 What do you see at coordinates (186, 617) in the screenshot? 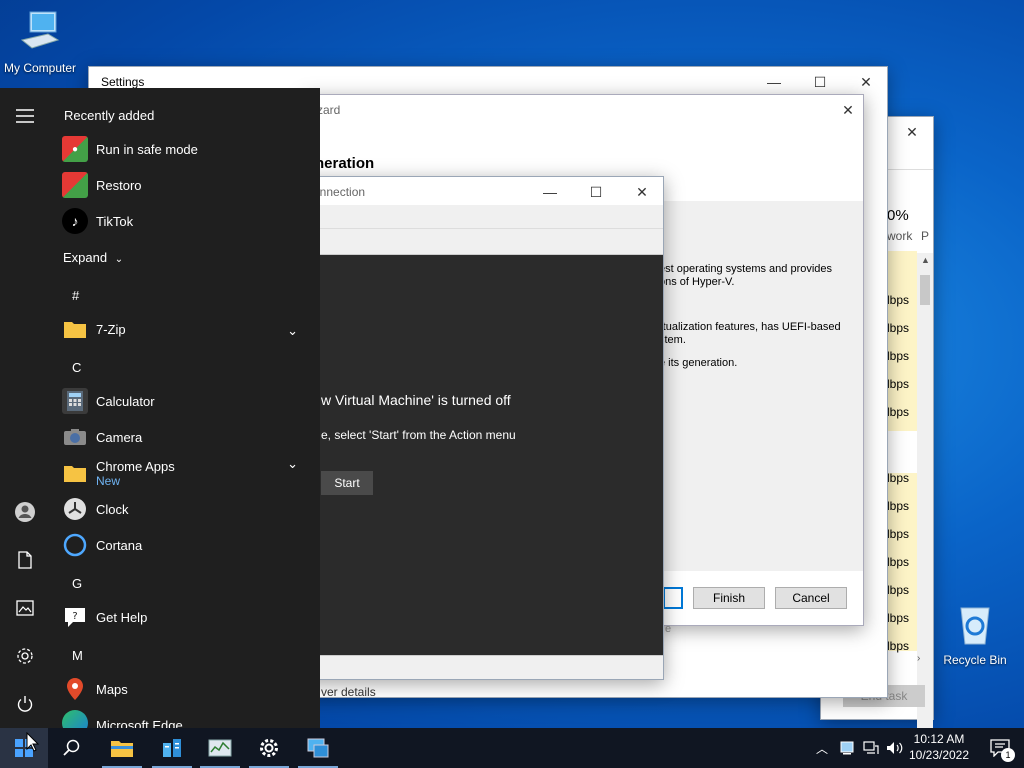
I see `app-get-help: ? Get Help` at bounding box center [186, 617].